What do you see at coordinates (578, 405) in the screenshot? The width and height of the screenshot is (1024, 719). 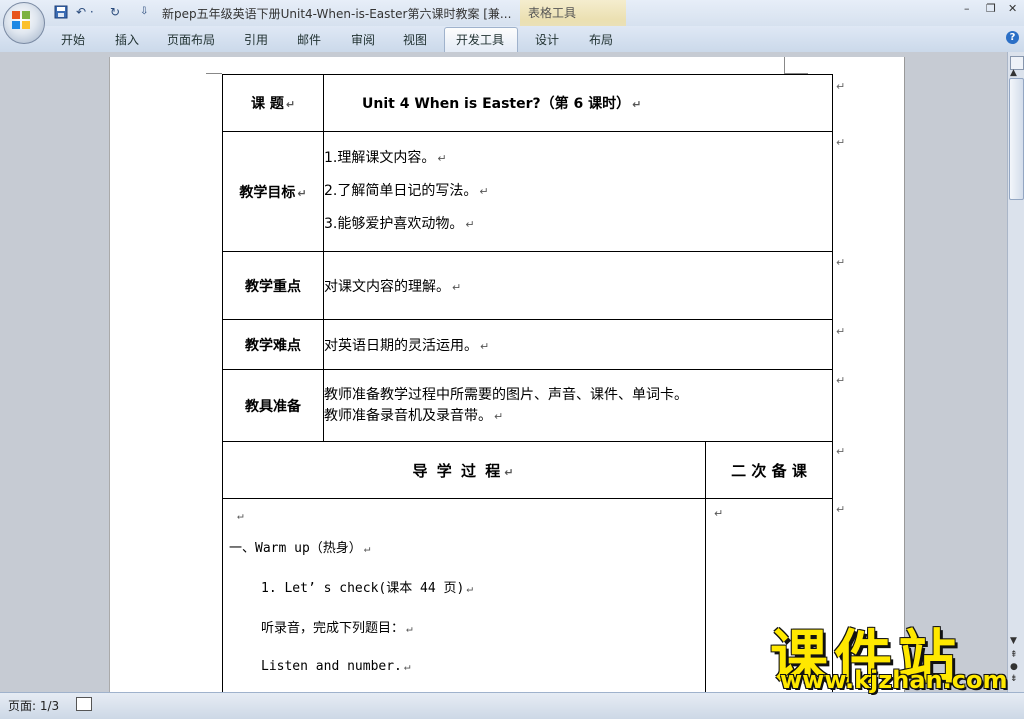 I see `prep-cell: 教师准备教学过程中所需要的图片、声音、课件、单词卡。 教师准备录音机及录音带。 ↵` at bounding box center [578, 405].